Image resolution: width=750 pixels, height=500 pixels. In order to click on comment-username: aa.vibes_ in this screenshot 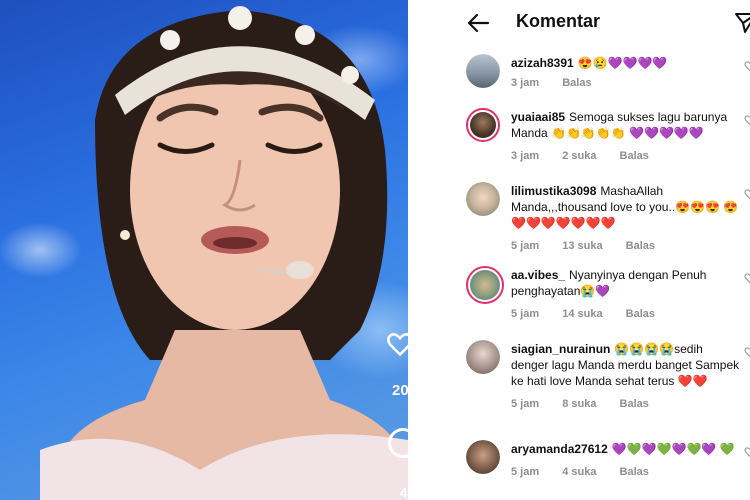, I will do `click(538, 275)`.